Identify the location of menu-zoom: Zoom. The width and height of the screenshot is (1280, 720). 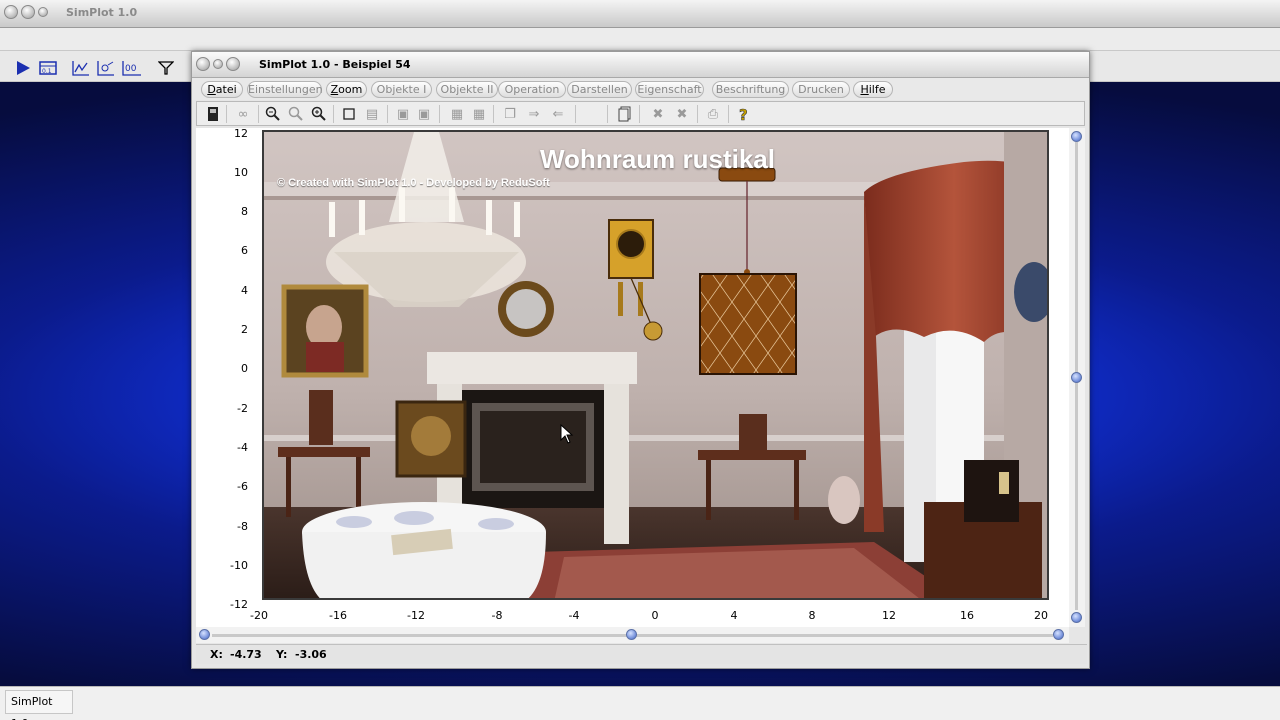
(346, 89).